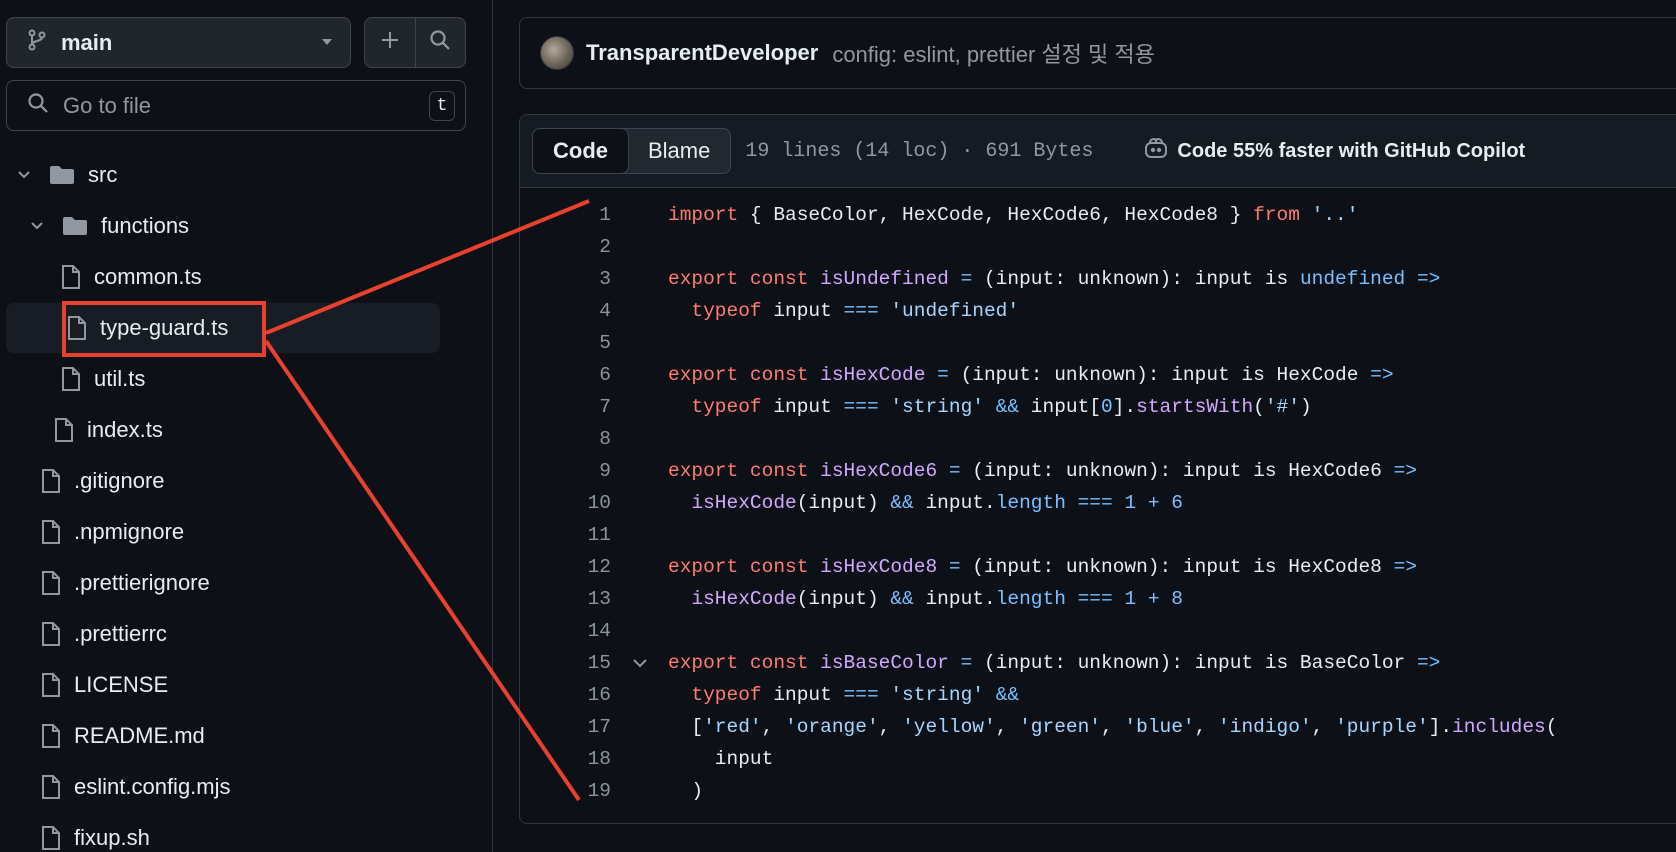 This screenshot has height=852, width=1676. I want to click on add-file-button, so click(390, 42).